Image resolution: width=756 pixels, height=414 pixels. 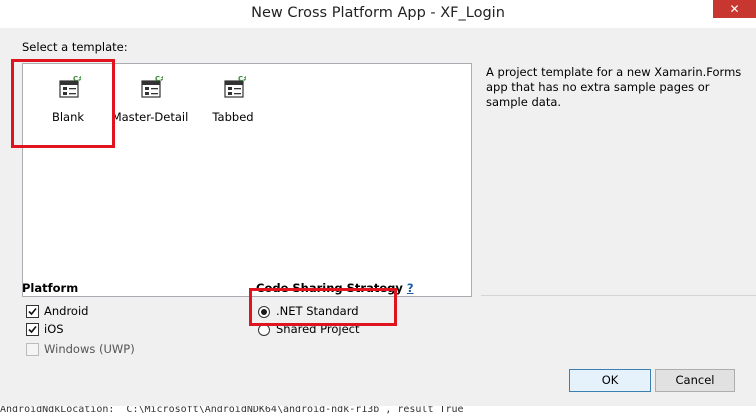 What do you see at coordinates (54, 329) in the screenshot?
I see `ios-label: iOS` at bounding box center [54, 329].